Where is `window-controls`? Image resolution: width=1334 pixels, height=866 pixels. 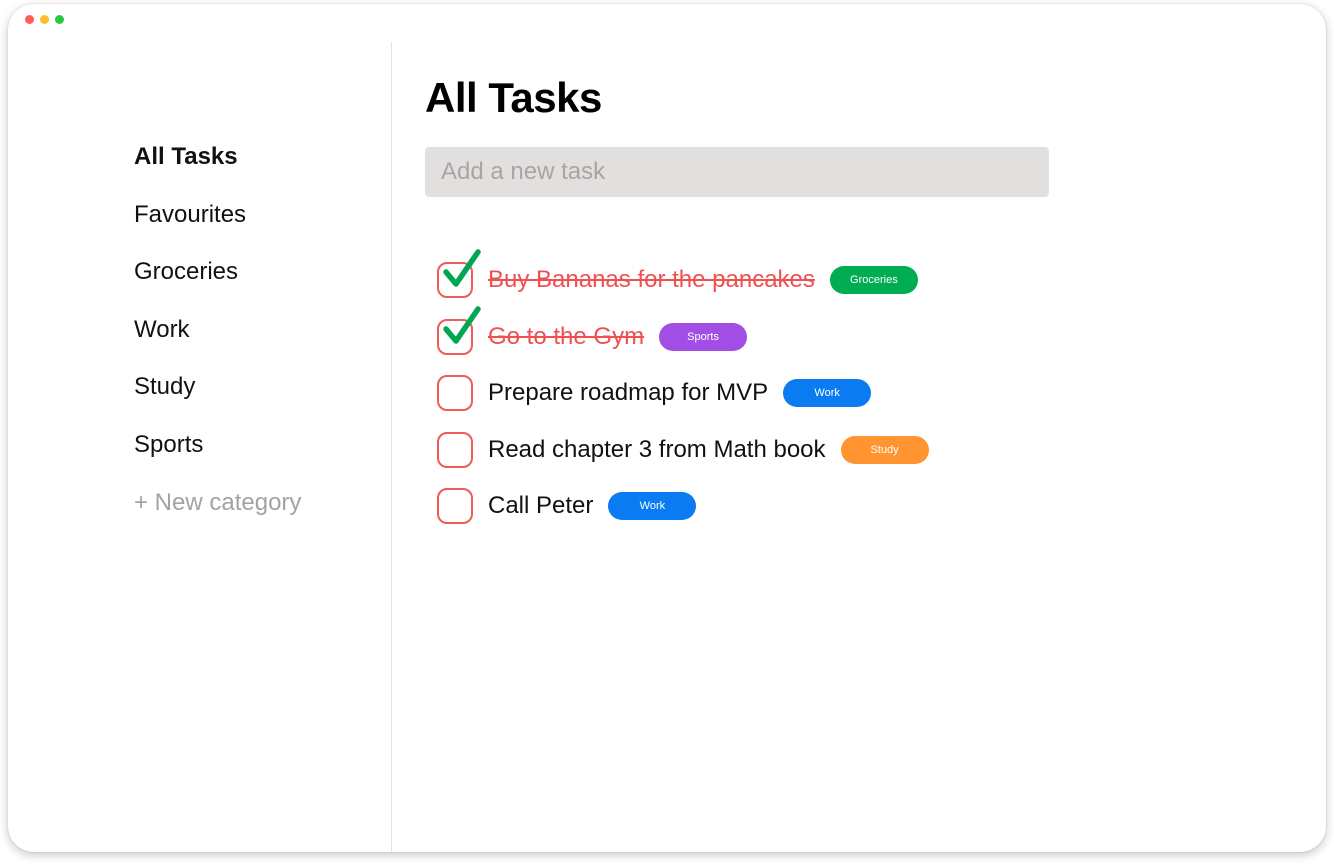 window-controls is located at coordinates (44, 19).